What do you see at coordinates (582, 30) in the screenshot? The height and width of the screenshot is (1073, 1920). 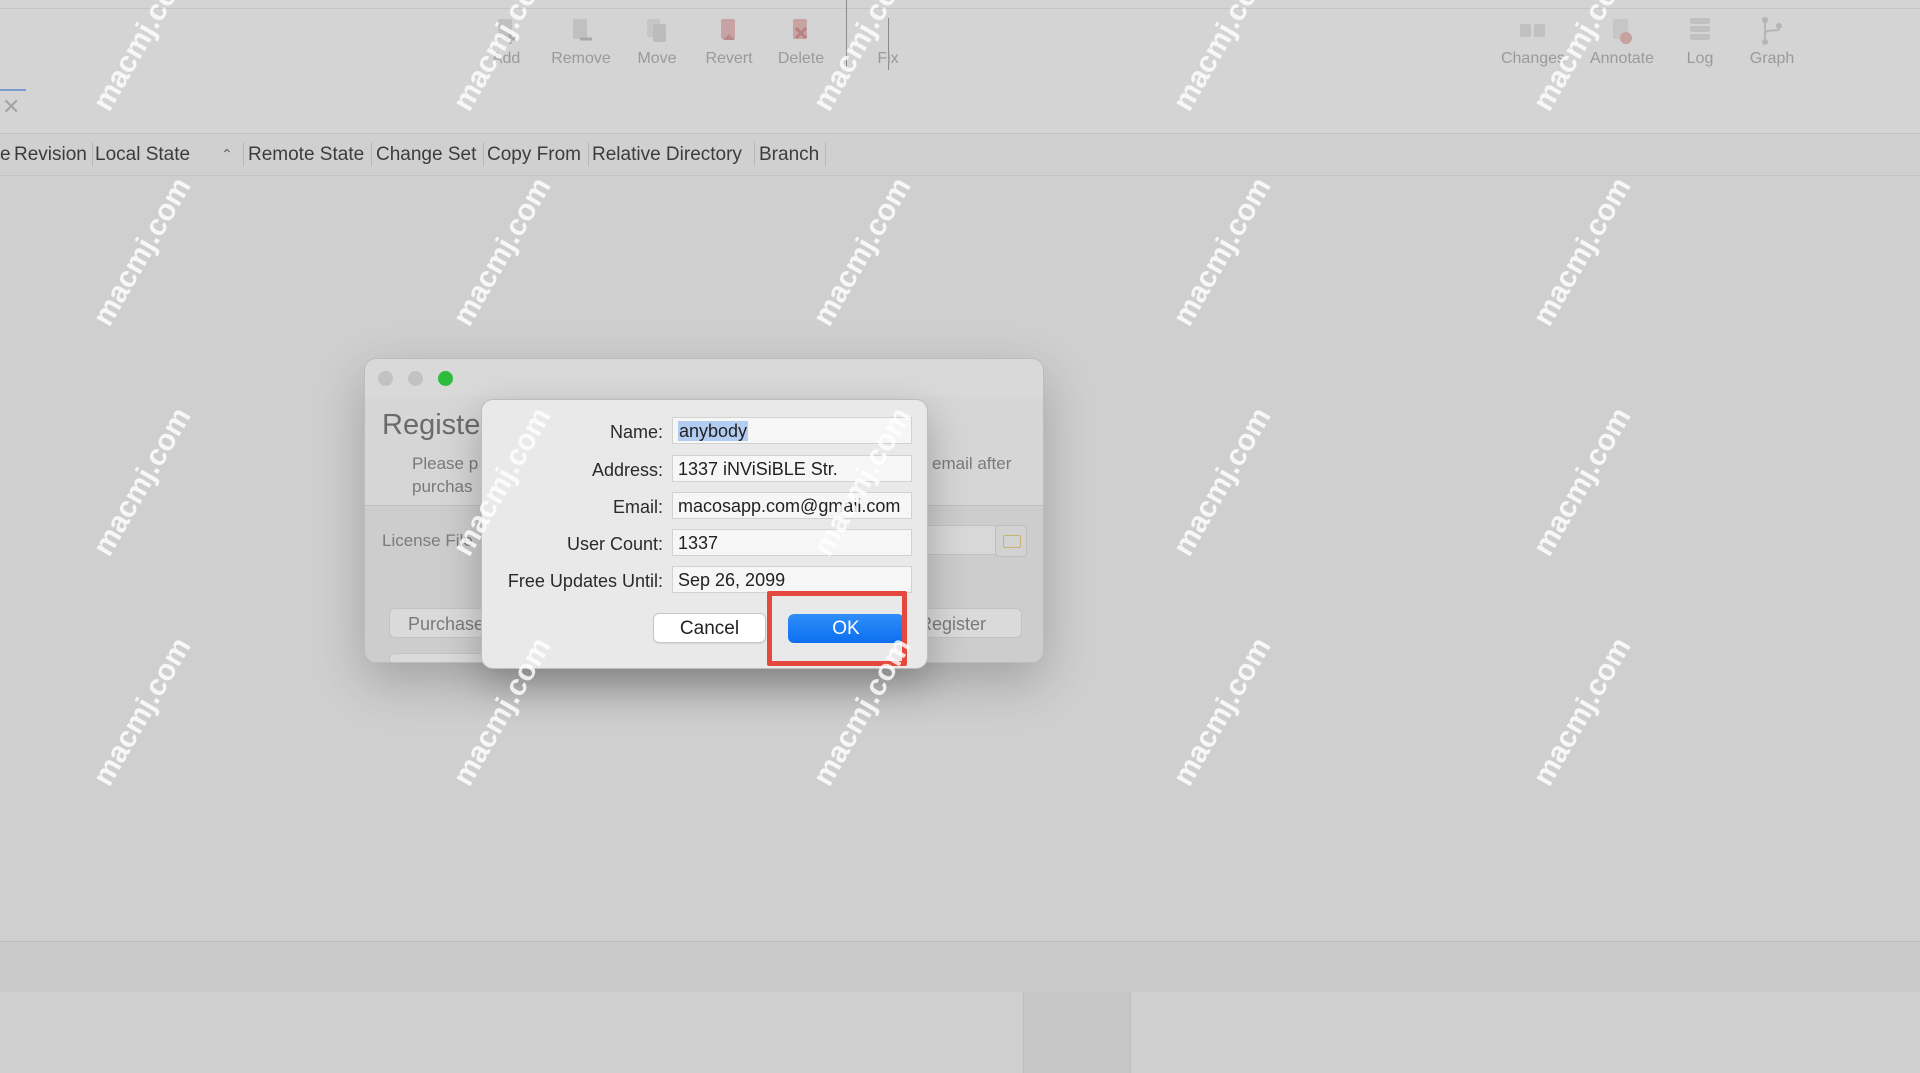 I see `remove-icon` at bounding box center [582, 30].